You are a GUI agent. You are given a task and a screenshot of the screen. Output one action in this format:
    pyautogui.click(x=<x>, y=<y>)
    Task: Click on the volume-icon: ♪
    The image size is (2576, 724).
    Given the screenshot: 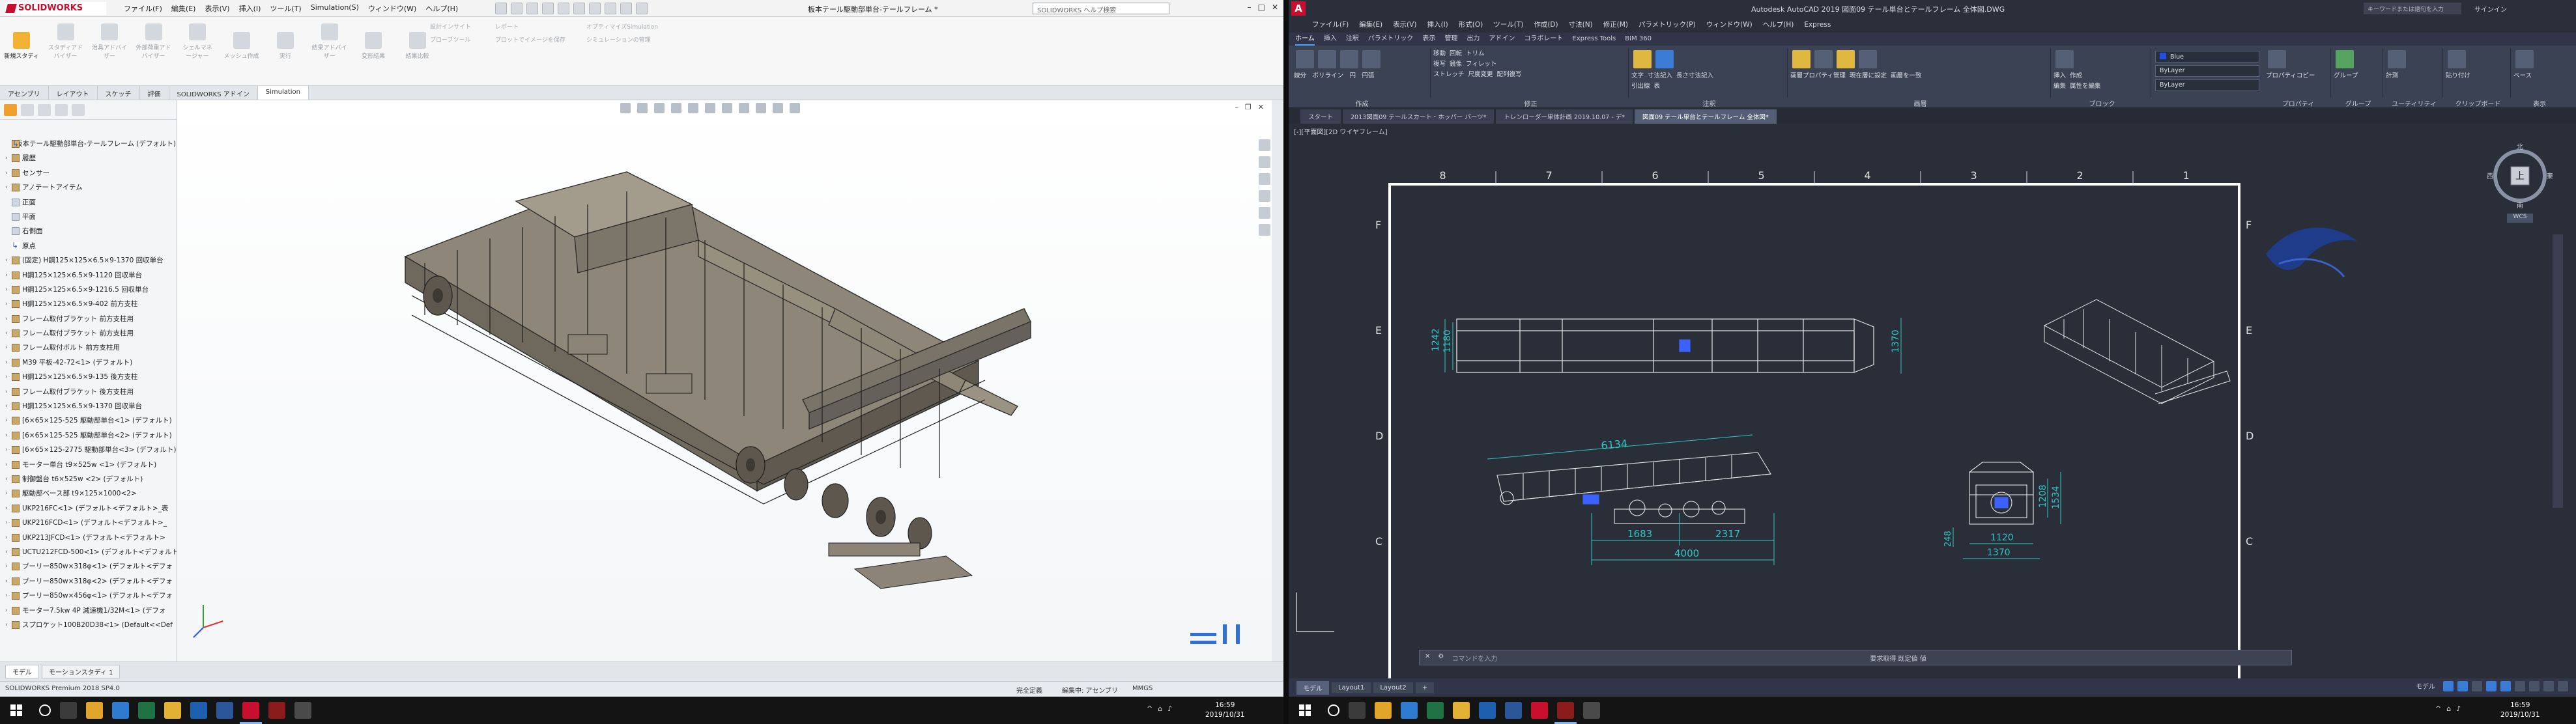 What is the action you would take?
    pyautogui.click(x=1169, y=708)
    